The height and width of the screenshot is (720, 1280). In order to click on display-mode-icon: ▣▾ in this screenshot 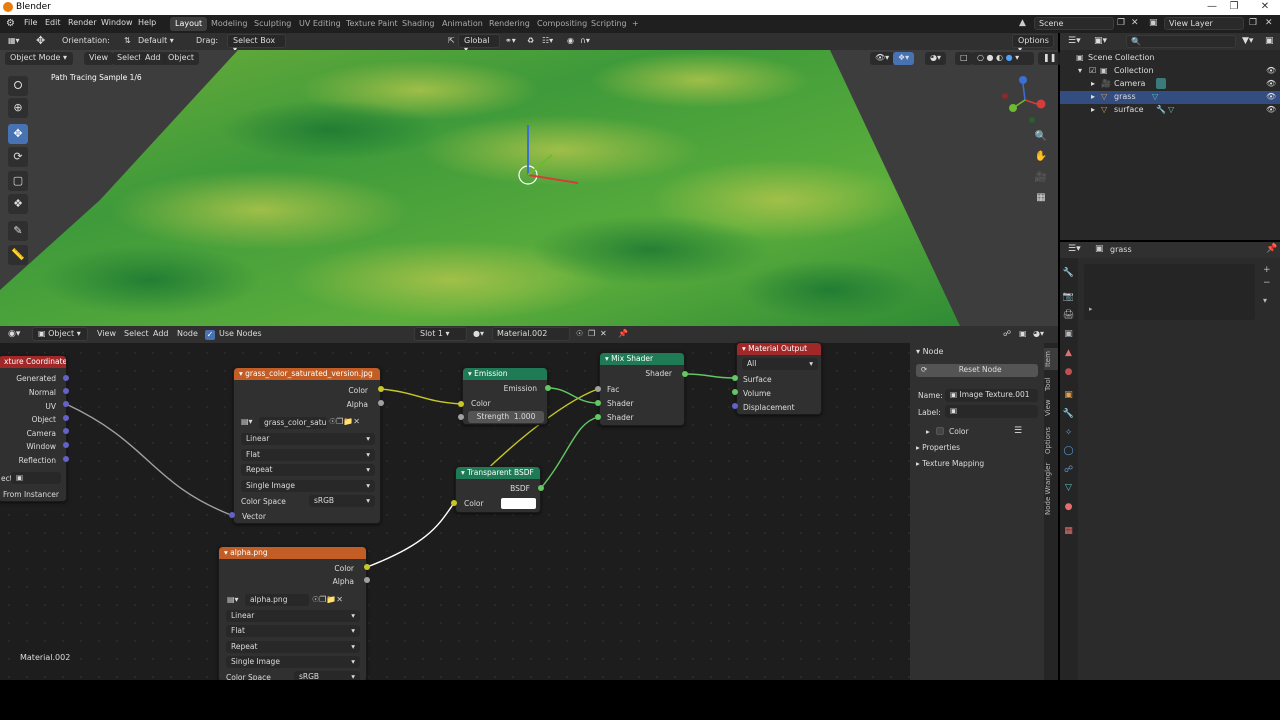, I will do `click(1100, 41)`.